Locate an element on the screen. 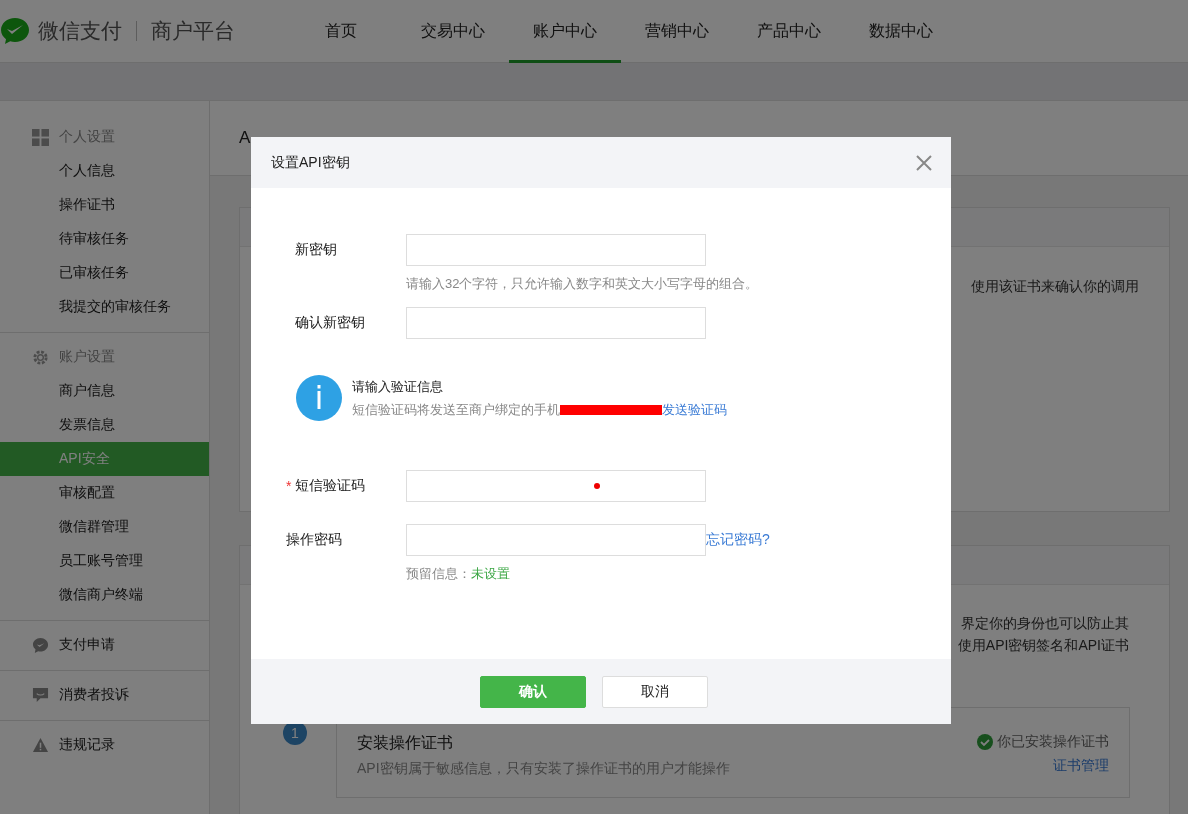  close-icon is located at coordinates (924, 162).